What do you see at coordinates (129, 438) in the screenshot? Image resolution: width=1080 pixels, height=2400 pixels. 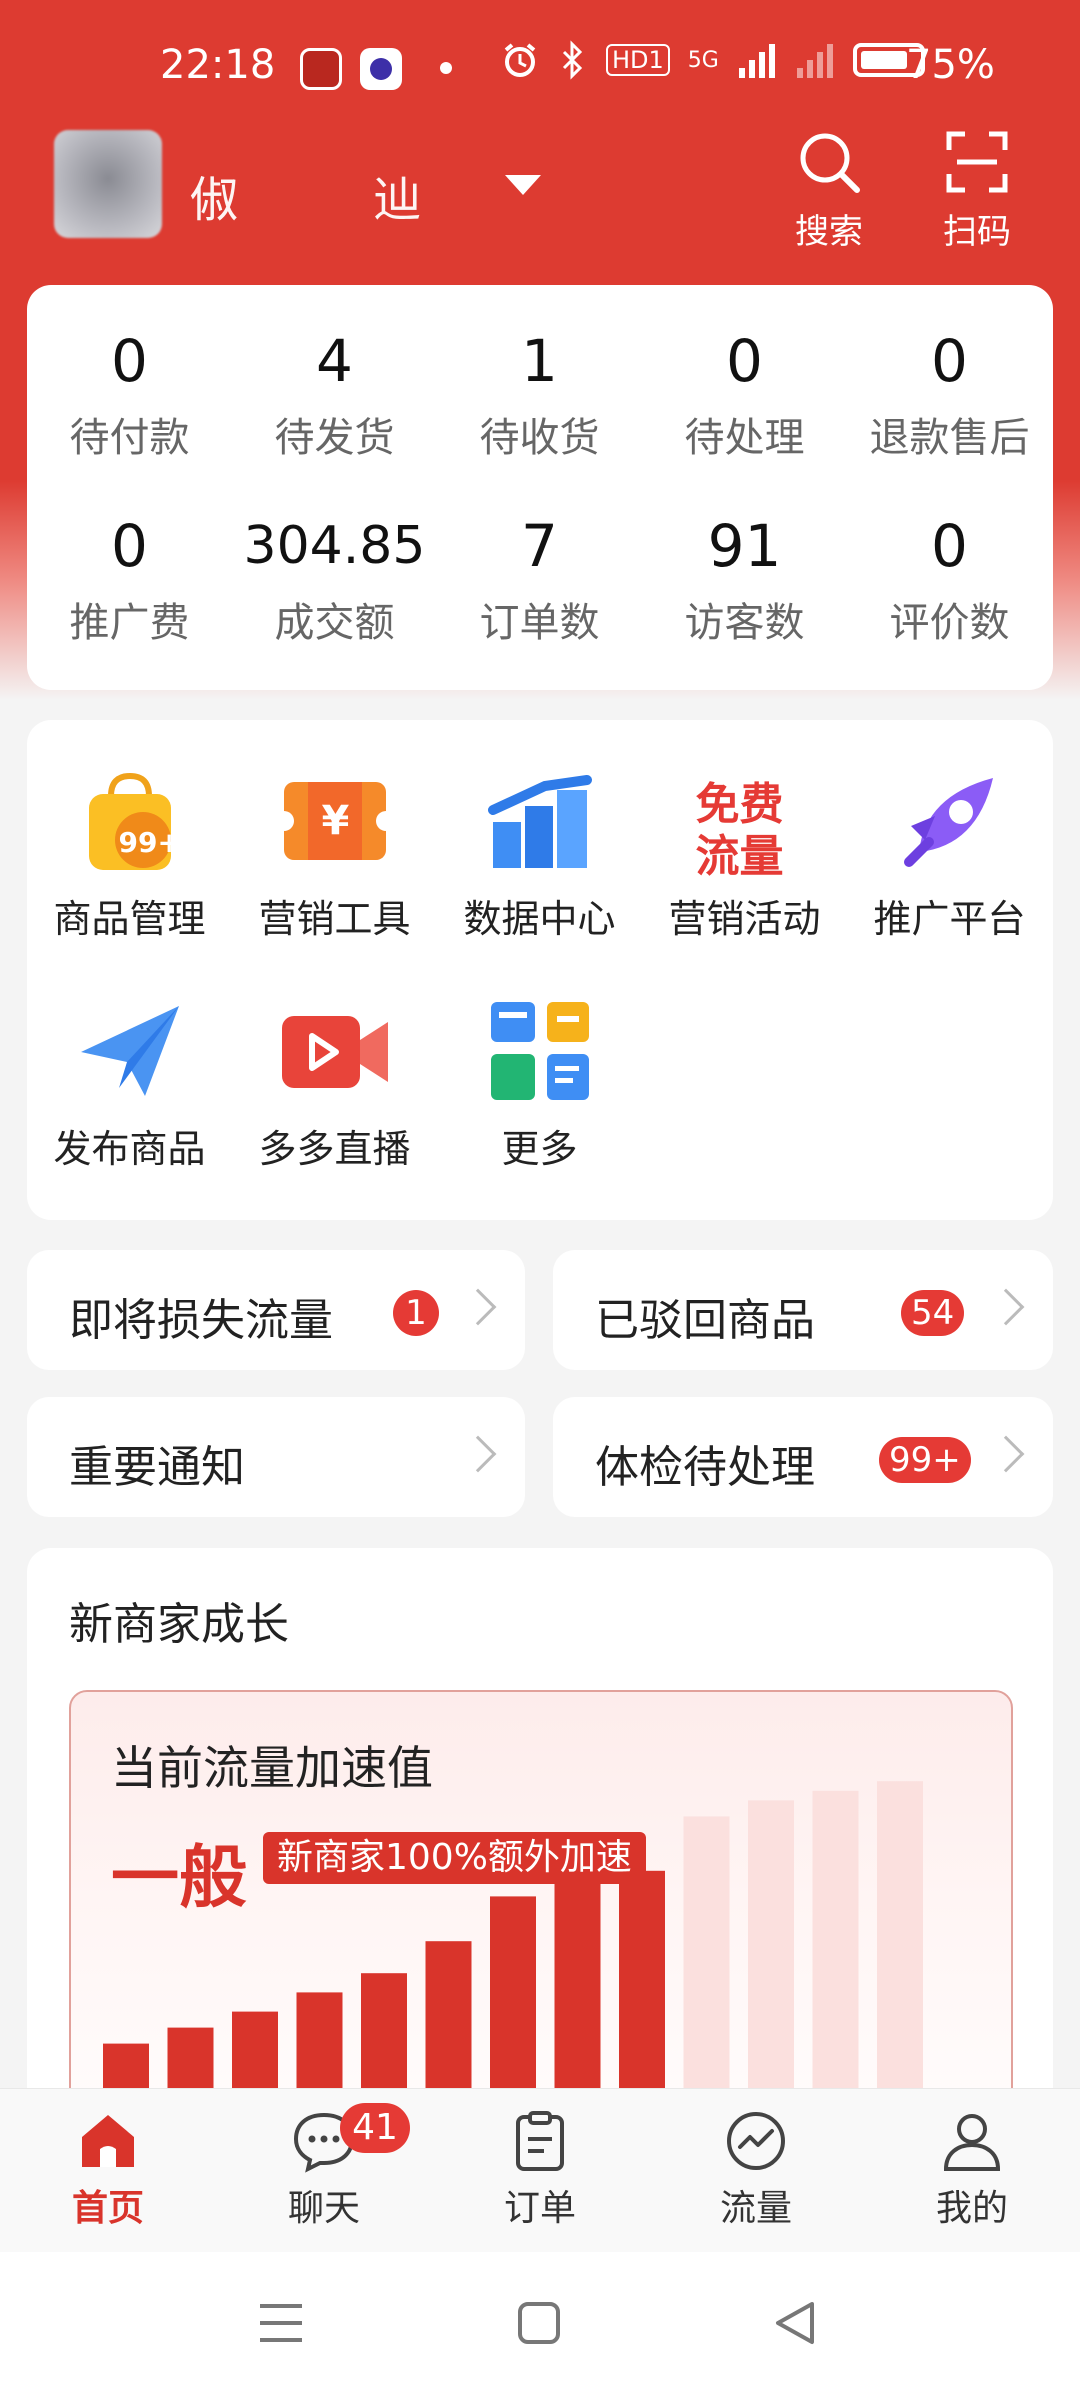 I see `stat-label: 待付款` at bounding box center [129, 438].